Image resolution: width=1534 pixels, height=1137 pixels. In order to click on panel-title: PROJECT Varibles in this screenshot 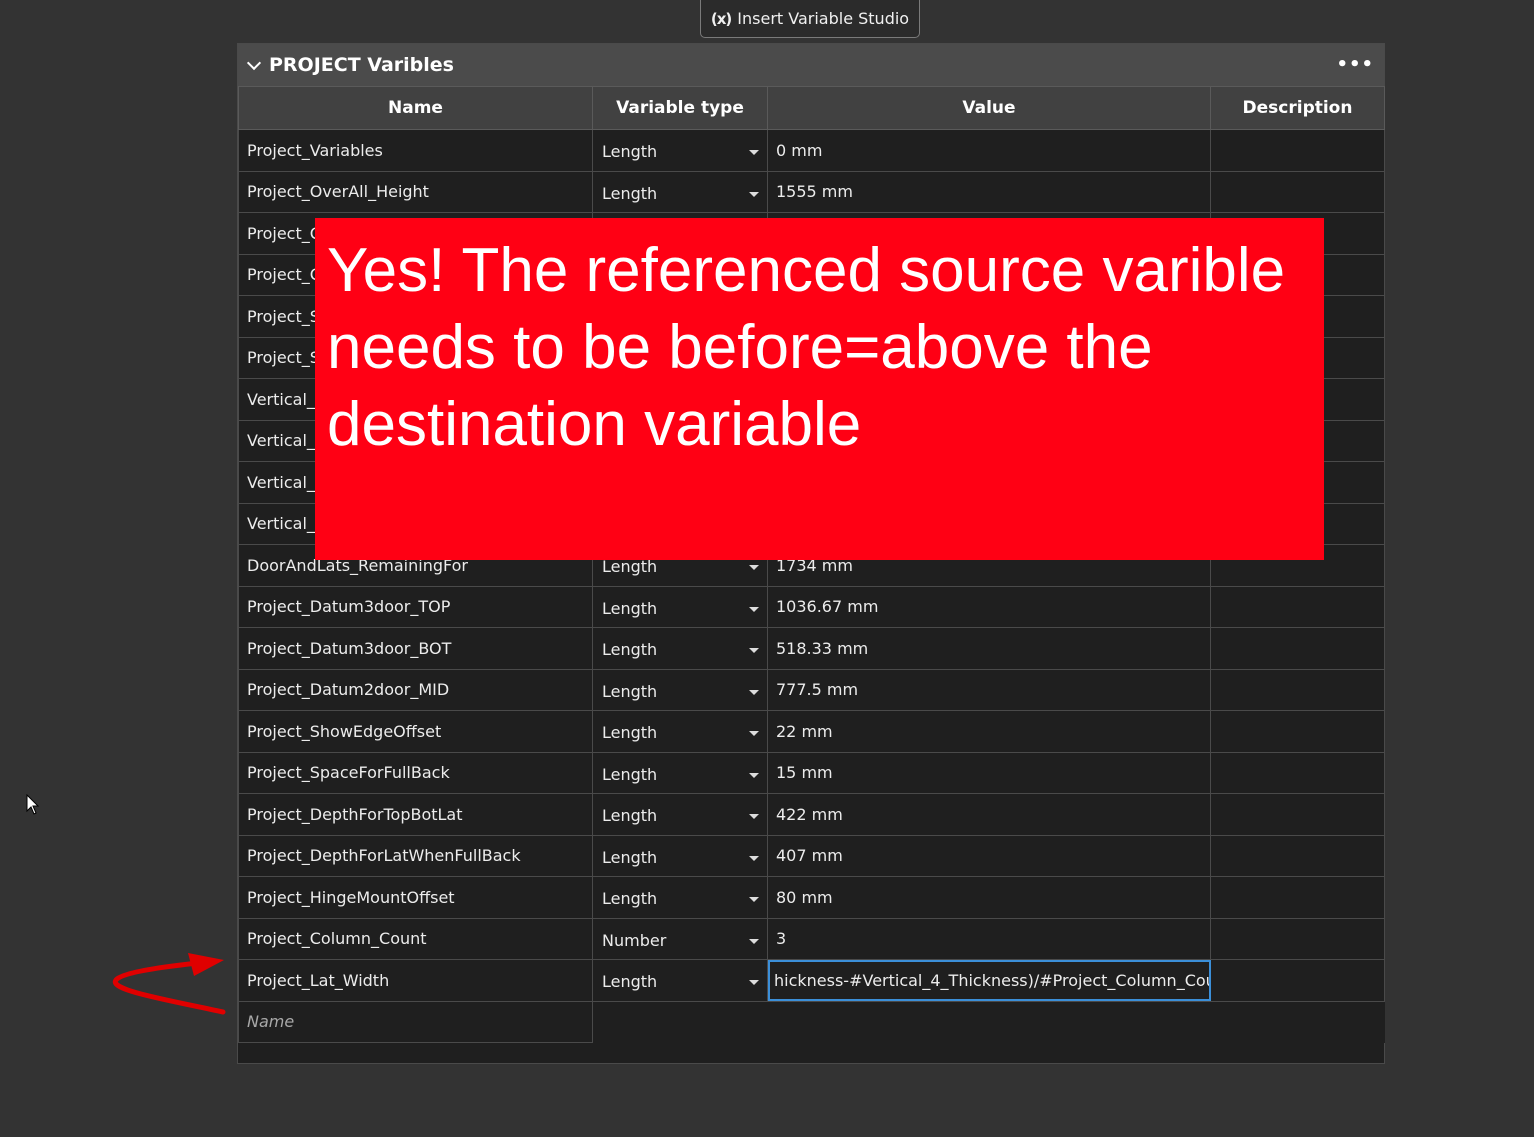, I will do `click(361, 65)`.